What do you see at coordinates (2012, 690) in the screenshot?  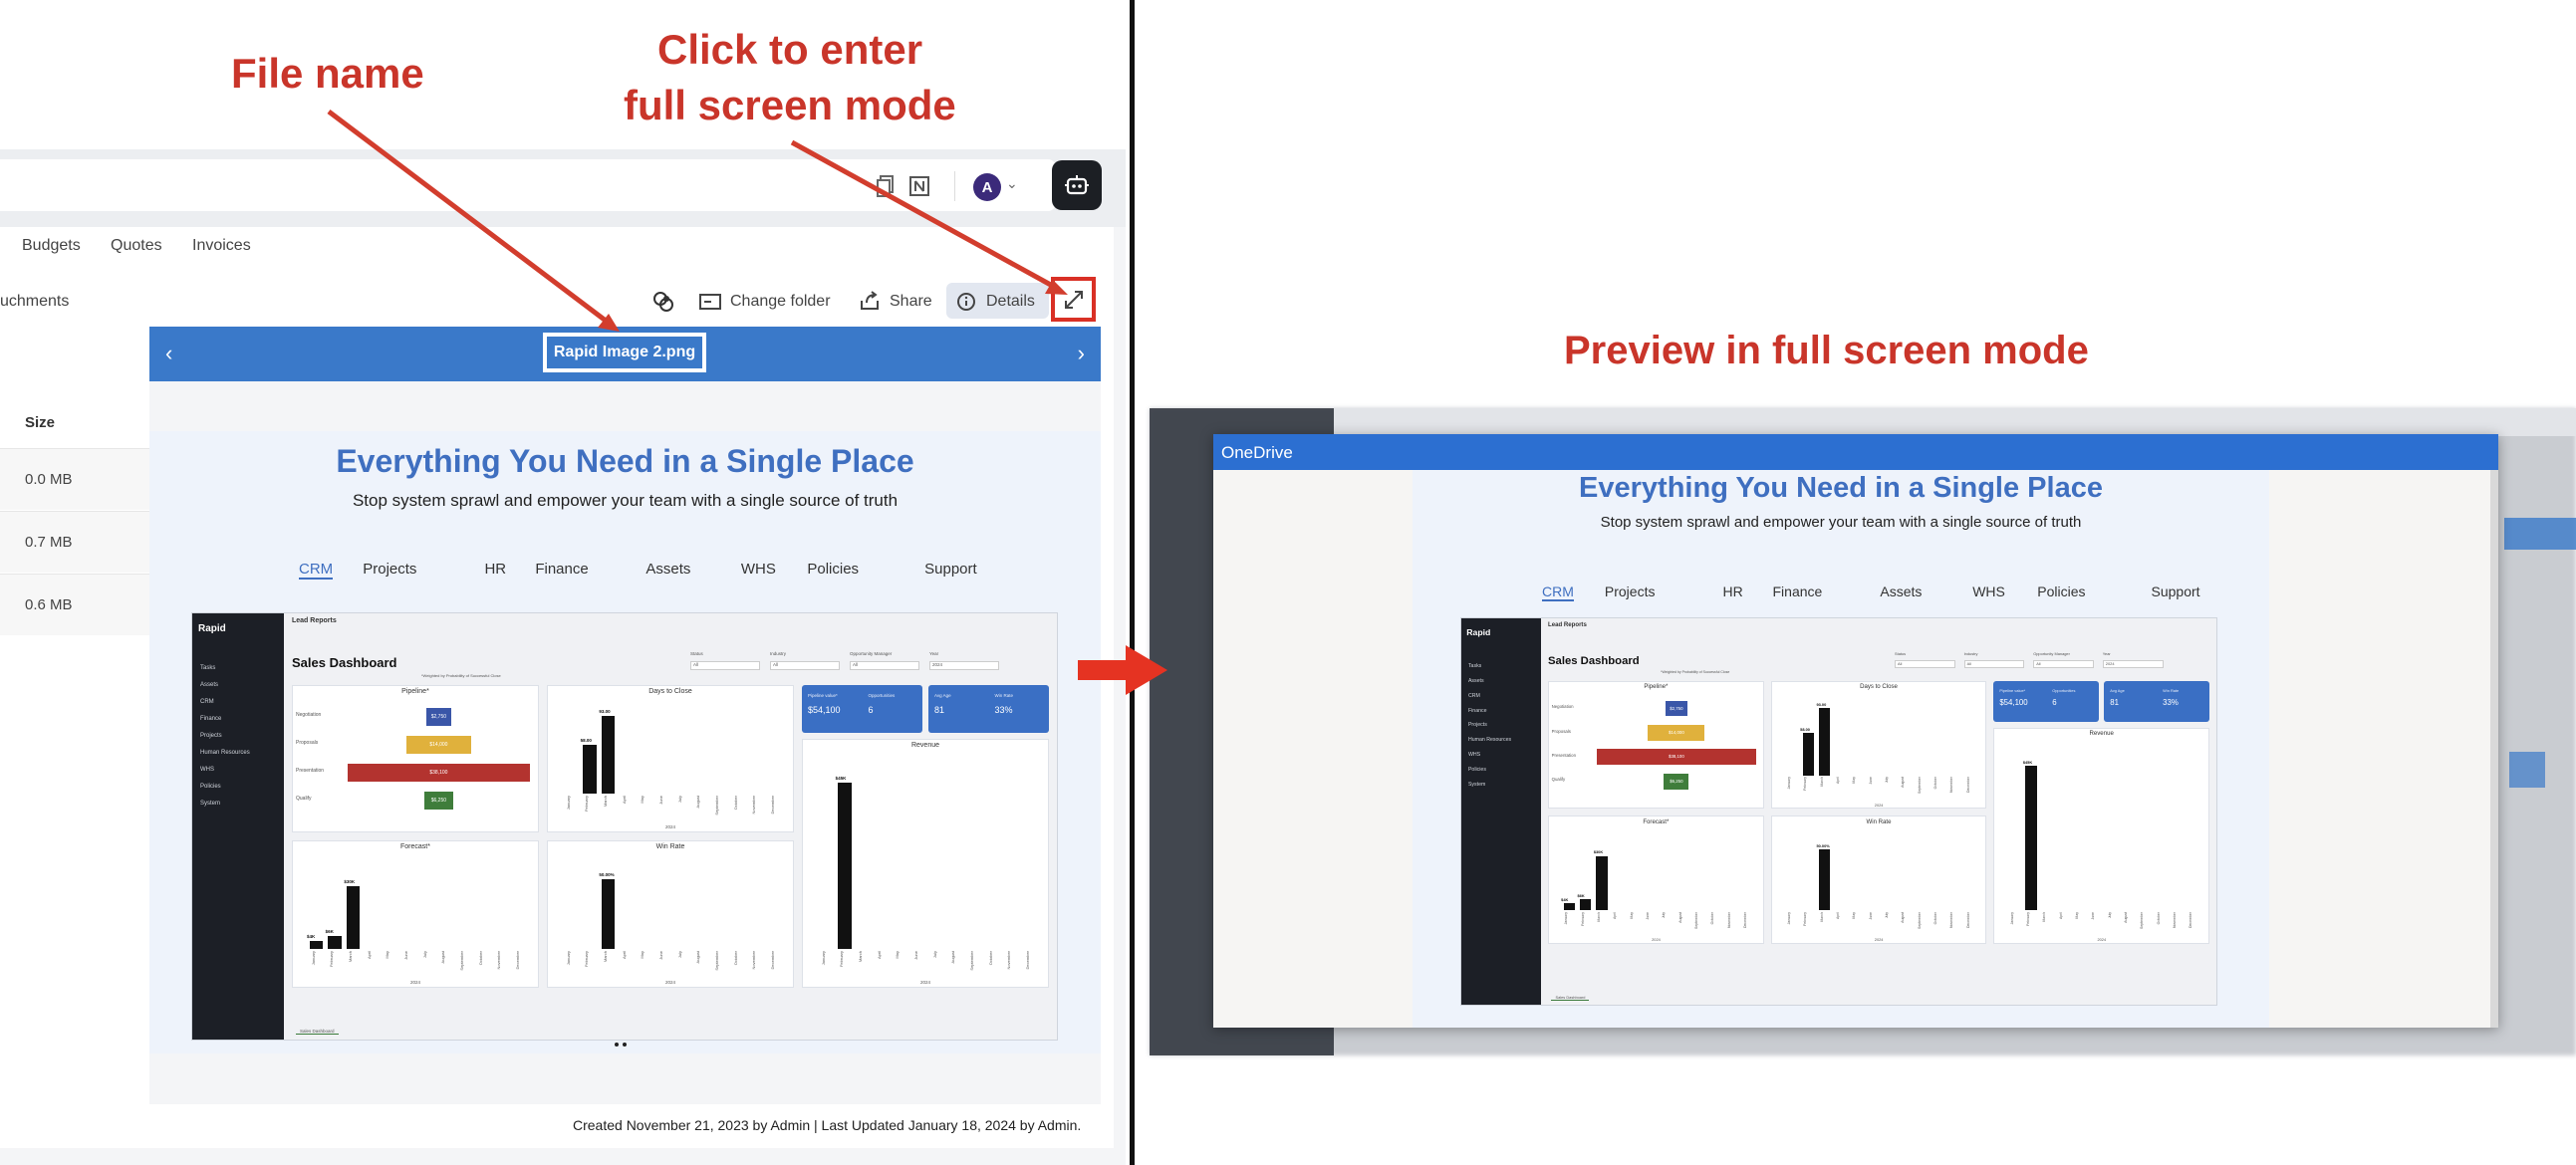 I see `kpi-label: Pipeline value*` at bounding box center [2012, 690].